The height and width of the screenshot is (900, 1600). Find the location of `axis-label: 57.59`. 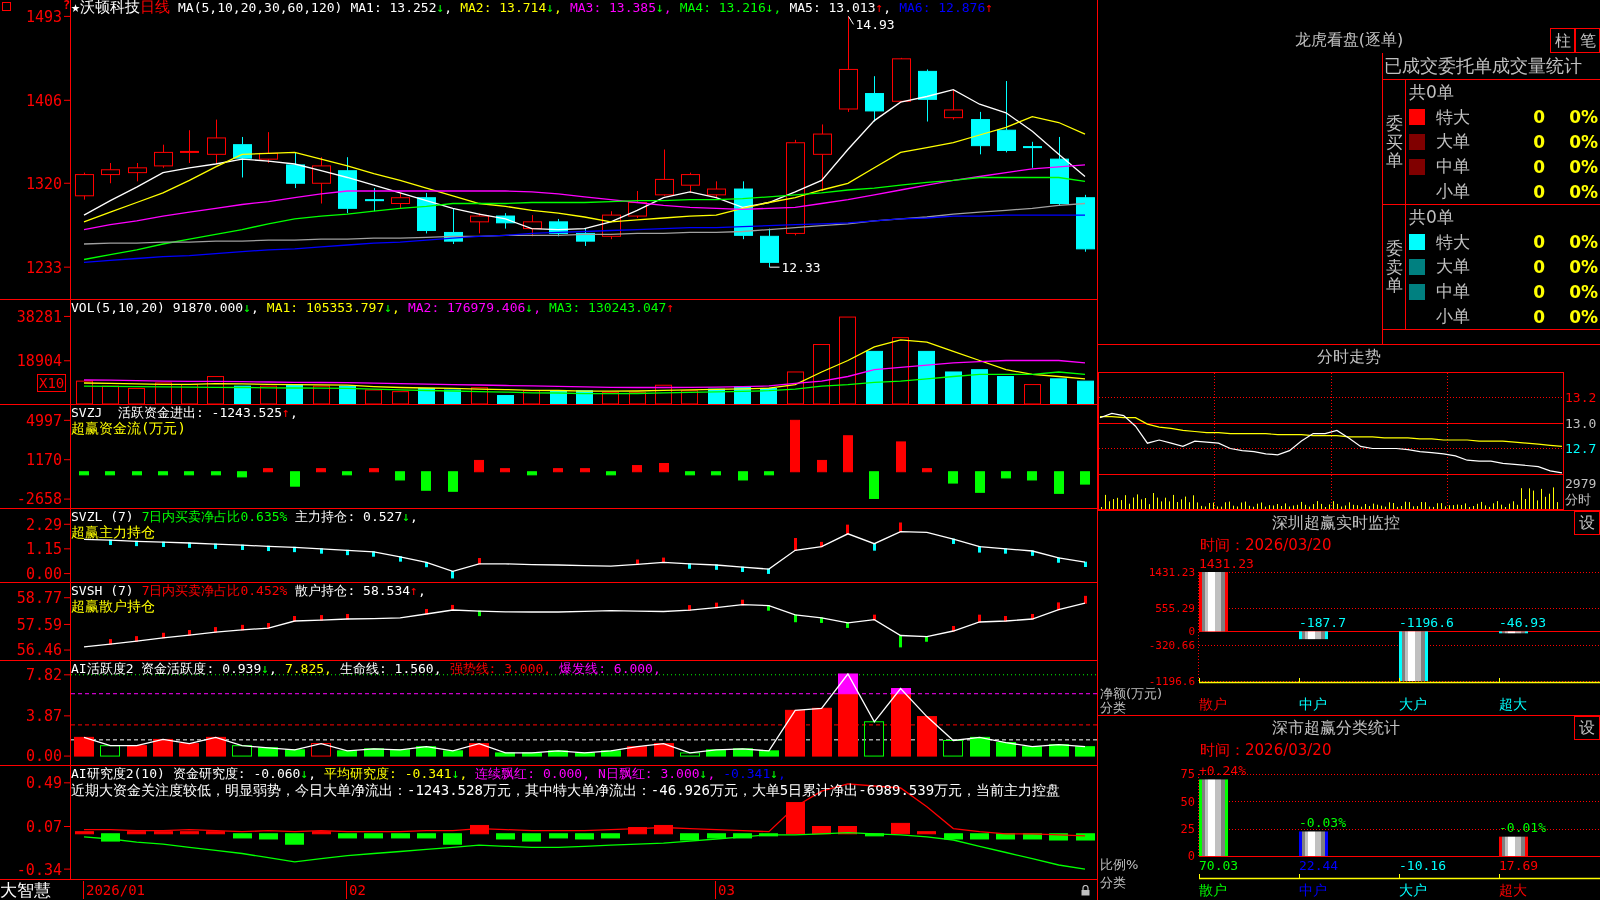

axis-label: 57.59 is located at coordinates (39, 624).